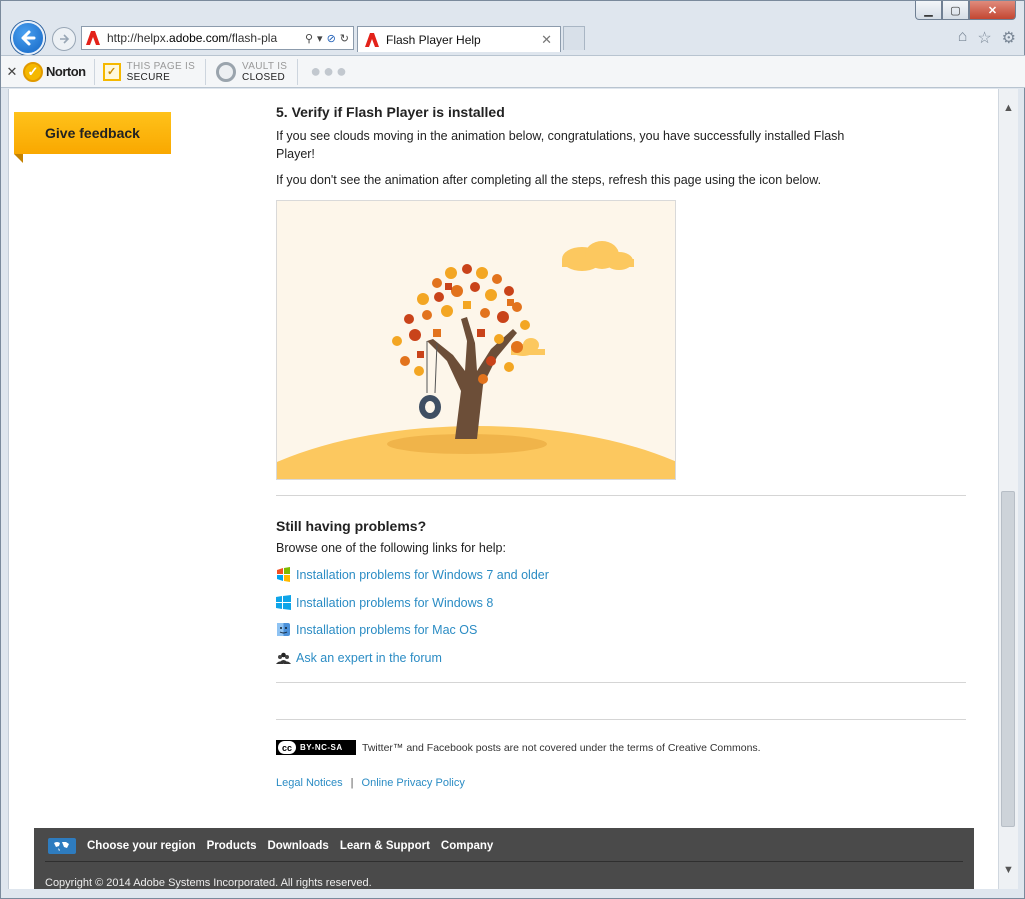  Describe the element at coordinates (992, 10) in the screenshot. I see `close-window-button: ✕` at that location.